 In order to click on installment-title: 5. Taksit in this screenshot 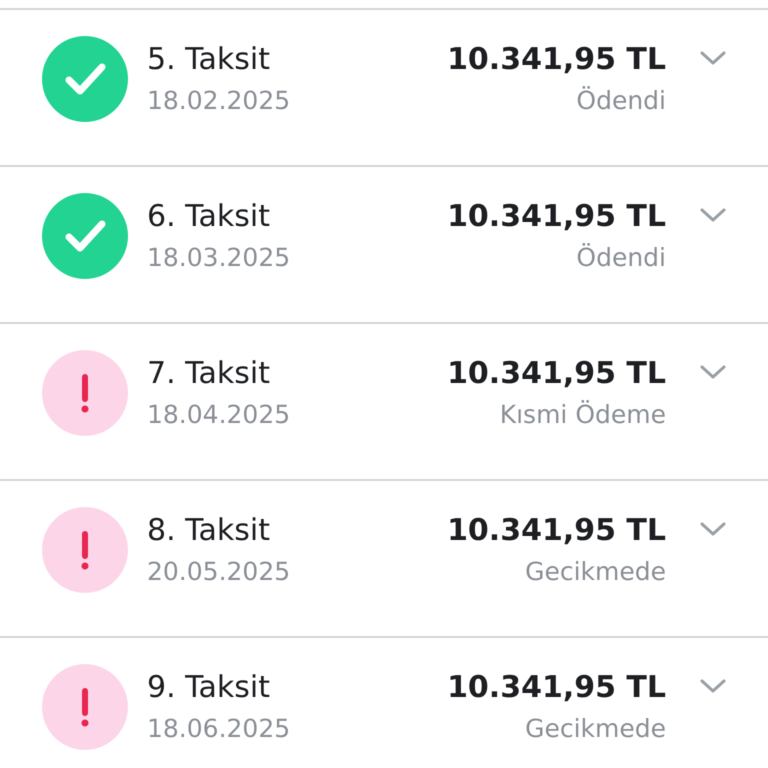, I will do `click(209, 60)`.